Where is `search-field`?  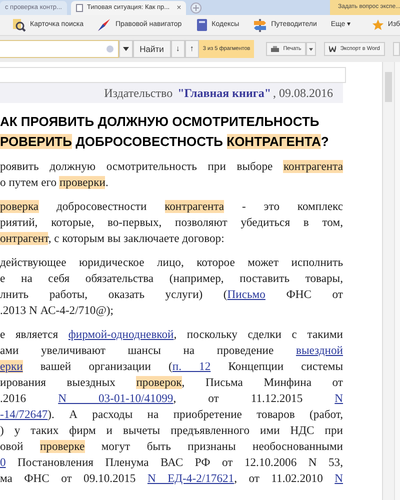 search-field is located at coordinates (59, 49).